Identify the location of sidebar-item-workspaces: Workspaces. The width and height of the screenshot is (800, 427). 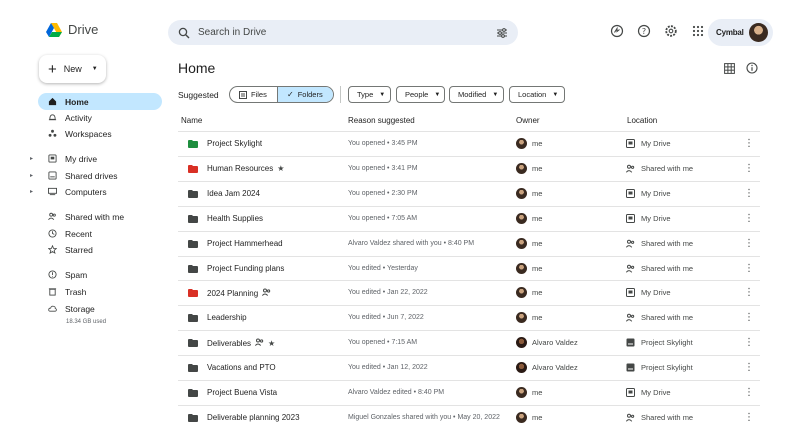
(100, 133).